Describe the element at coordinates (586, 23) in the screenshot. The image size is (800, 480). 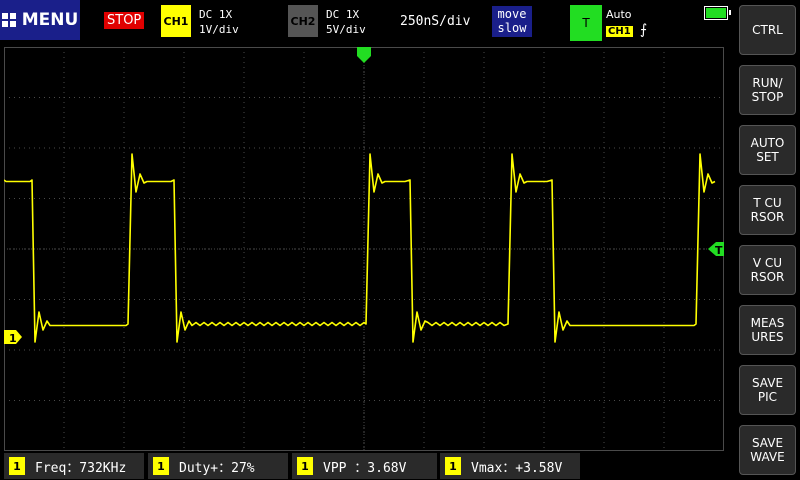
I see `trigger-badge: T` at that location.